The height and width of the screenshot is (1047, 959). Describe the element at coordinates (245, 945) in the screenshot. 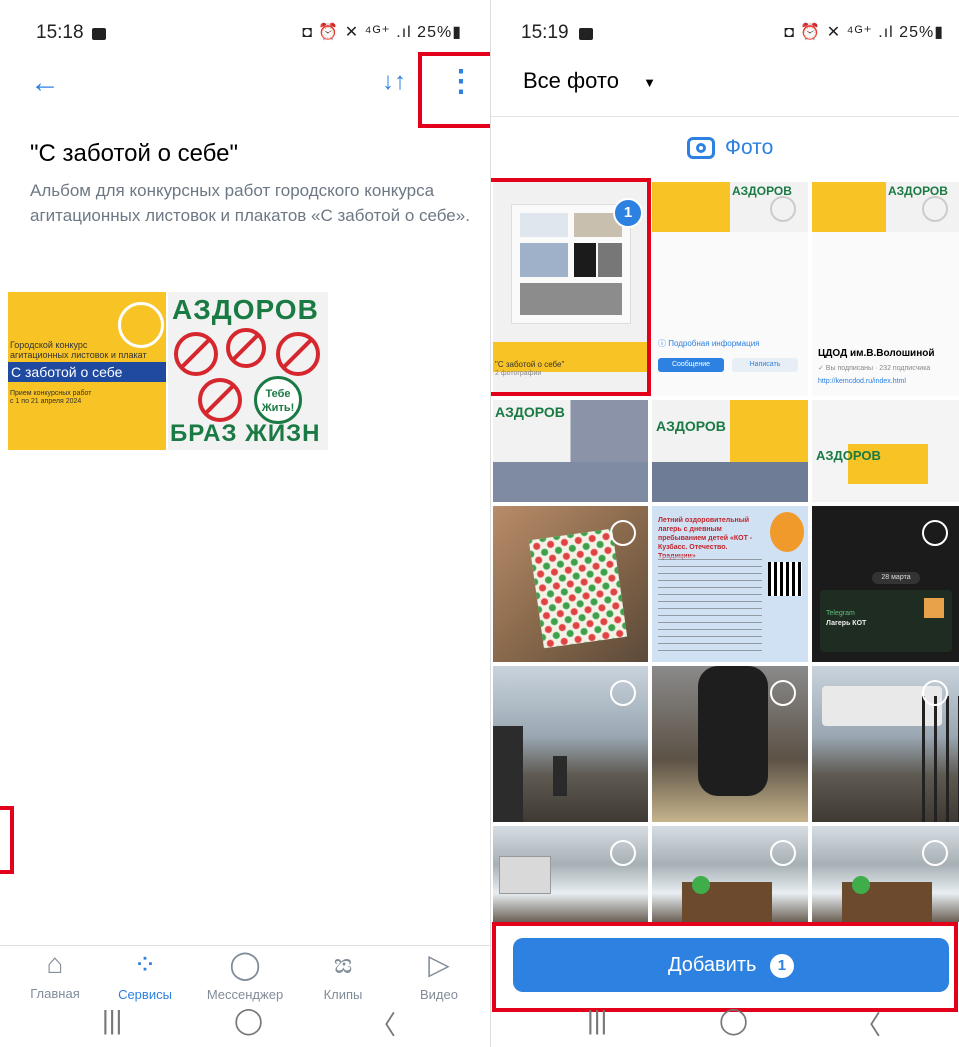

I see `tabbar-divider` at that location.